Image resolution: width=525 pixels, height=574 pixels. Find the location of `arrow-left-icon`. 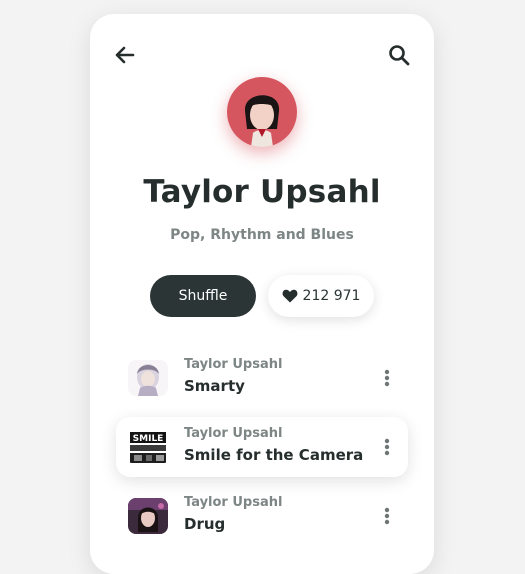

arrow-left-icon is located at coordinates (125, 55).